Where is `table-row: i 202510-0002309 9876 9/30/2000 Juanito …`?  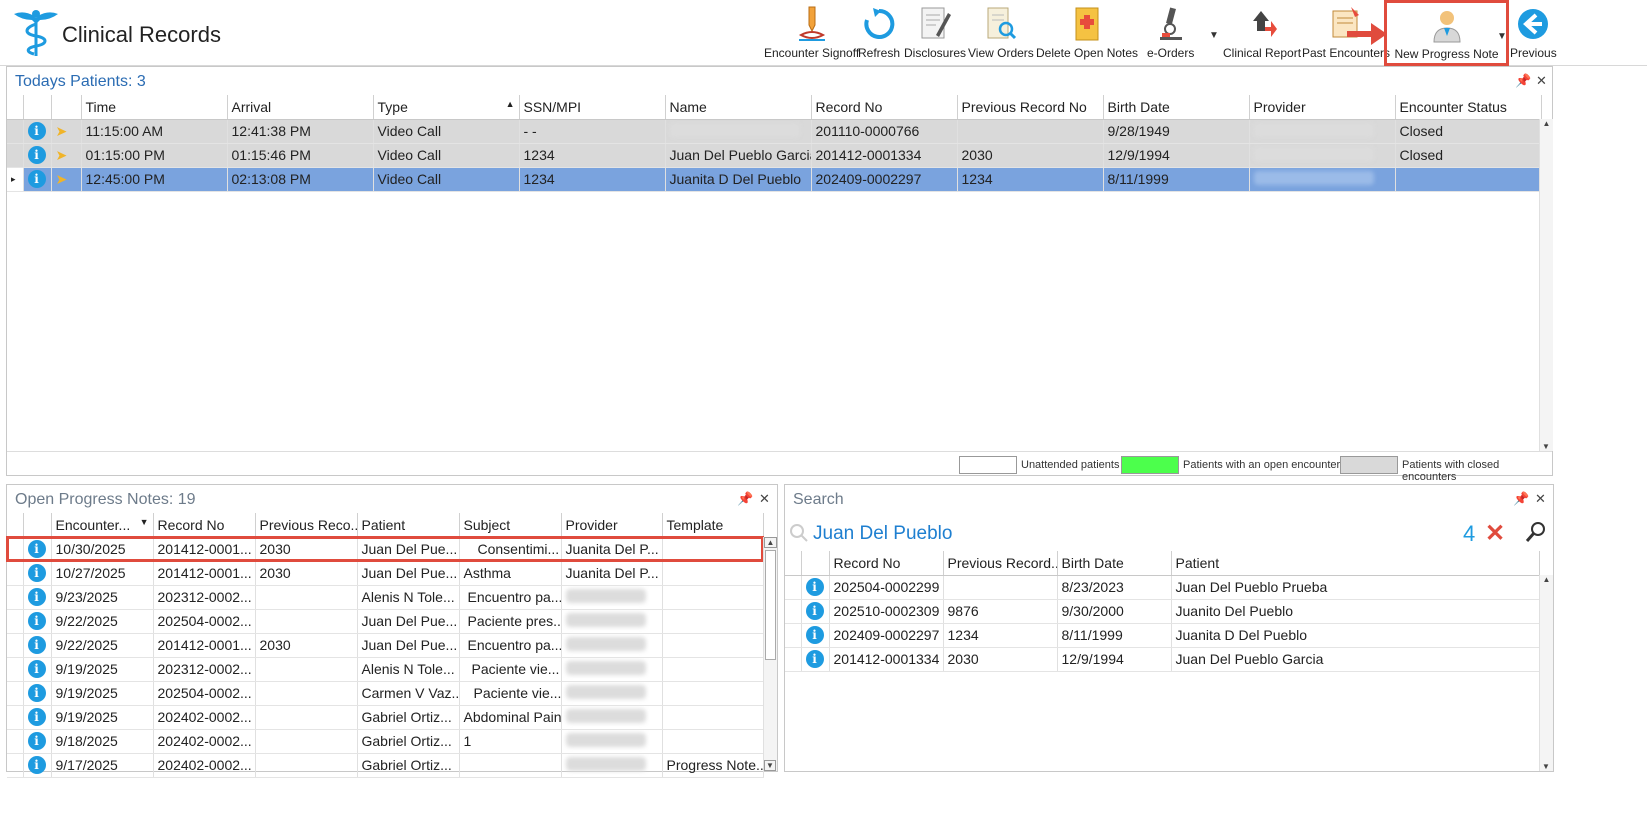 table-row: i 202510-0002309 9876 9/30/2000 Juanito … is located at coordinates (1162, 611).